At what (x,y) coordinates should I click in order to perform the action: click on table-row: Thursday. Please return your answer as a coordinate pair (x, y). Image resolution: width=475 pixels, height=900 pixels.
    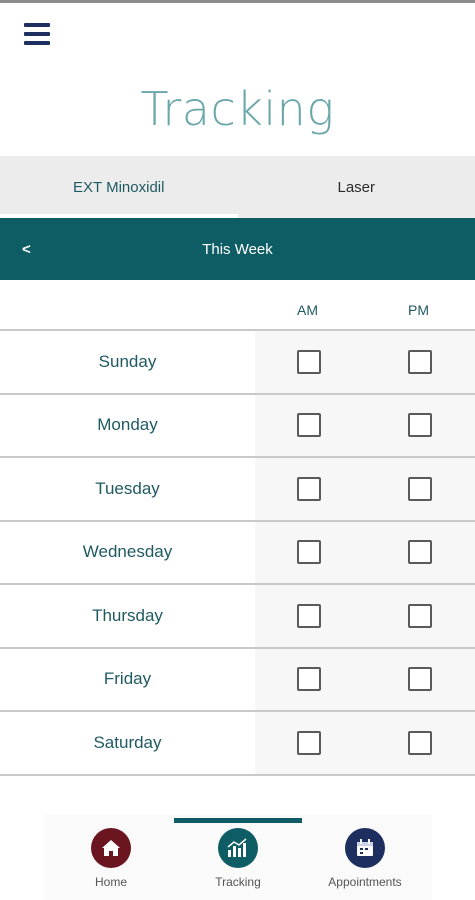
    Looking at the image, I should click on (237, 617).